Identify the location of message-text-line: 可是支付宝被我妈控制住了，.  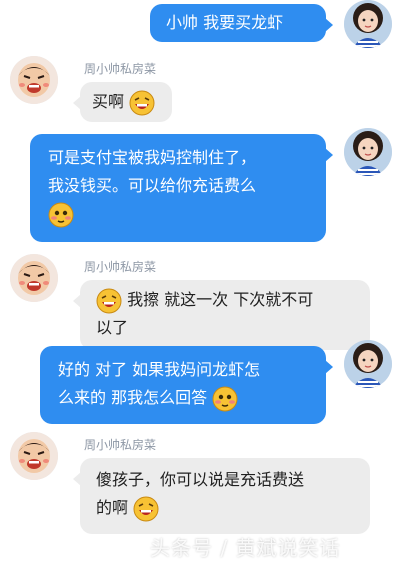
(152, 157).